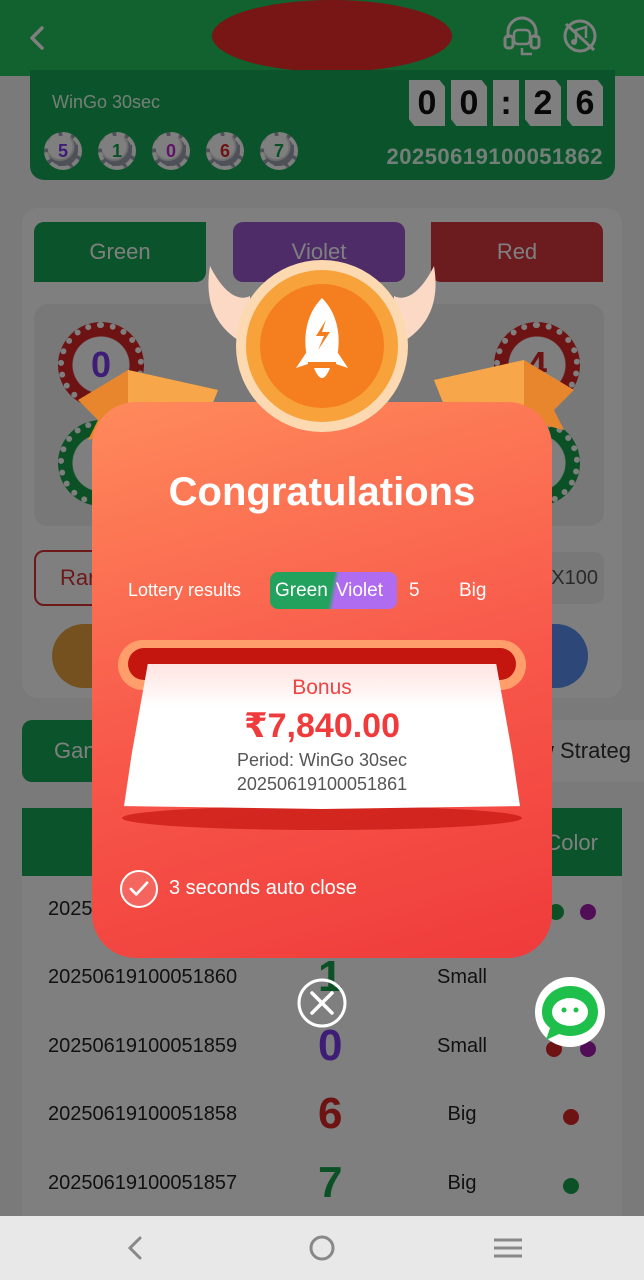 The image size is (644, 1280). What do you see at coordinates (508, 1248) in the screenshot?
I see `nav-menu-icon` at bounding box center [508, 1248].